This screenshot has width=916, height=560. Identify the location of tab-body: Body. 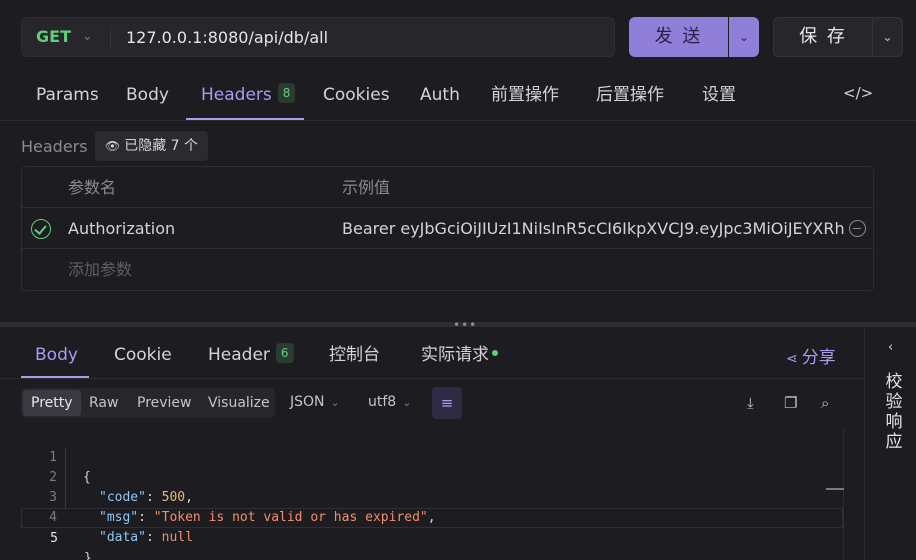
(147, 94).